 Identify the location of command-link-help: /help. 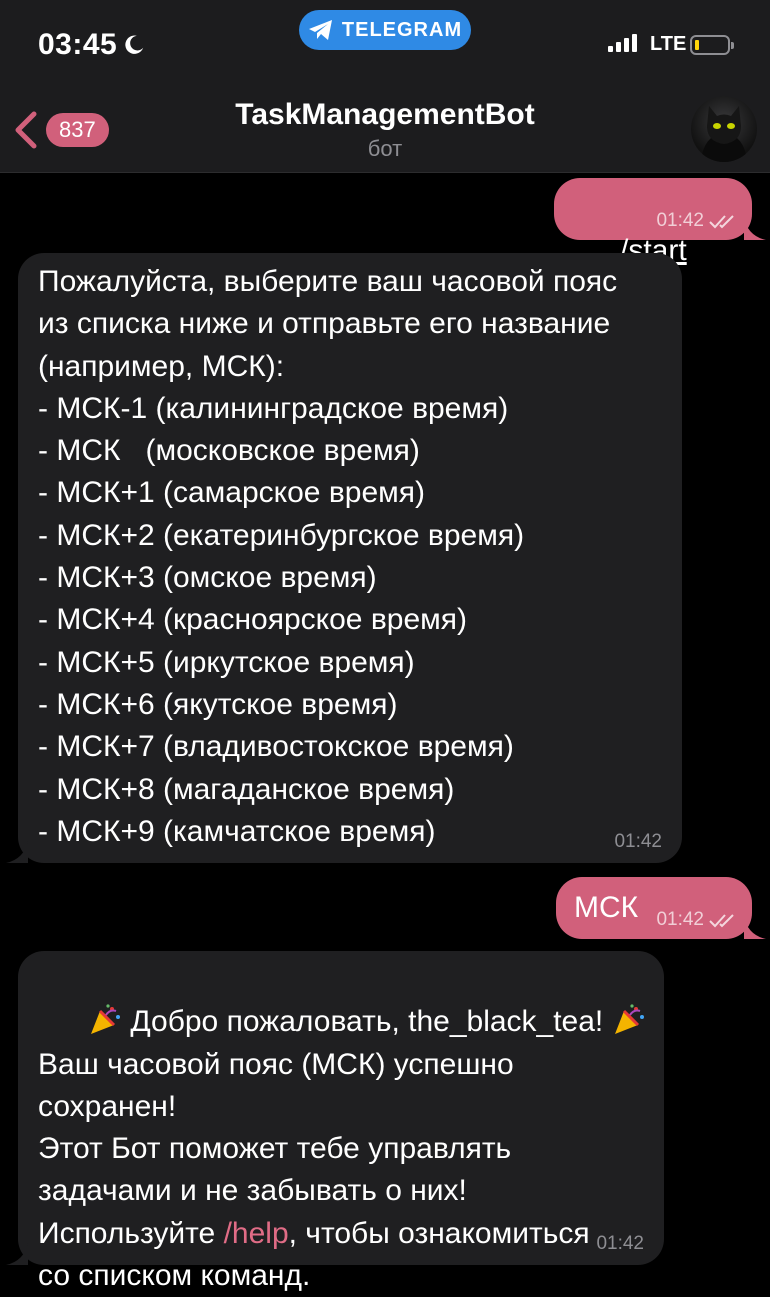
(256, 1233).